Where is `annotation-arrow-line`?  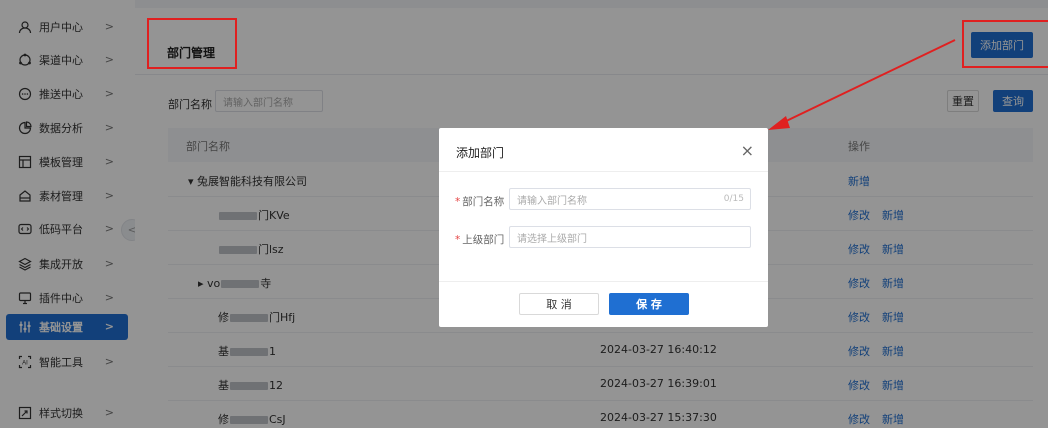 annotation-arrow-line is located at coordinates (867, 82).